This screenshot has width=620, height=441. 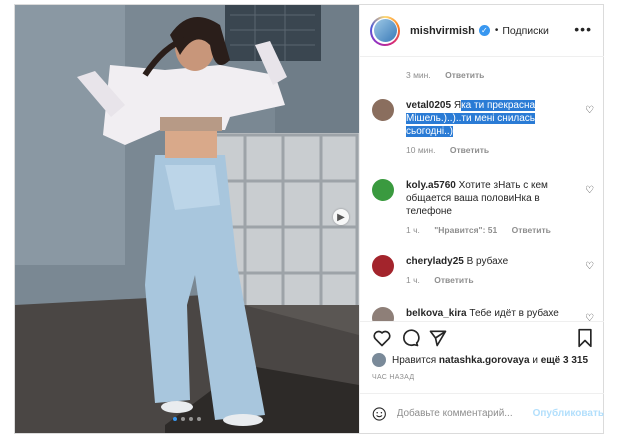 I want to click on caption-time: 3 мин., so click(x=418, y=75).